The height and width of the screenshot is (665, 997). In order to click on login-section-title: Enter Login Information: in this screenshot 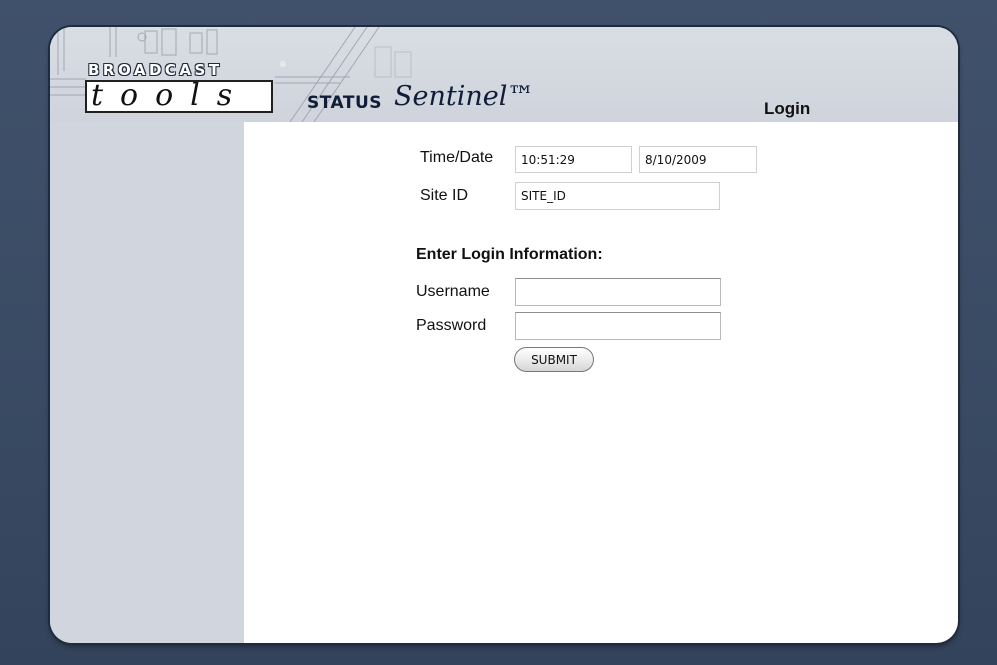, I will do `click(509, 254)`.